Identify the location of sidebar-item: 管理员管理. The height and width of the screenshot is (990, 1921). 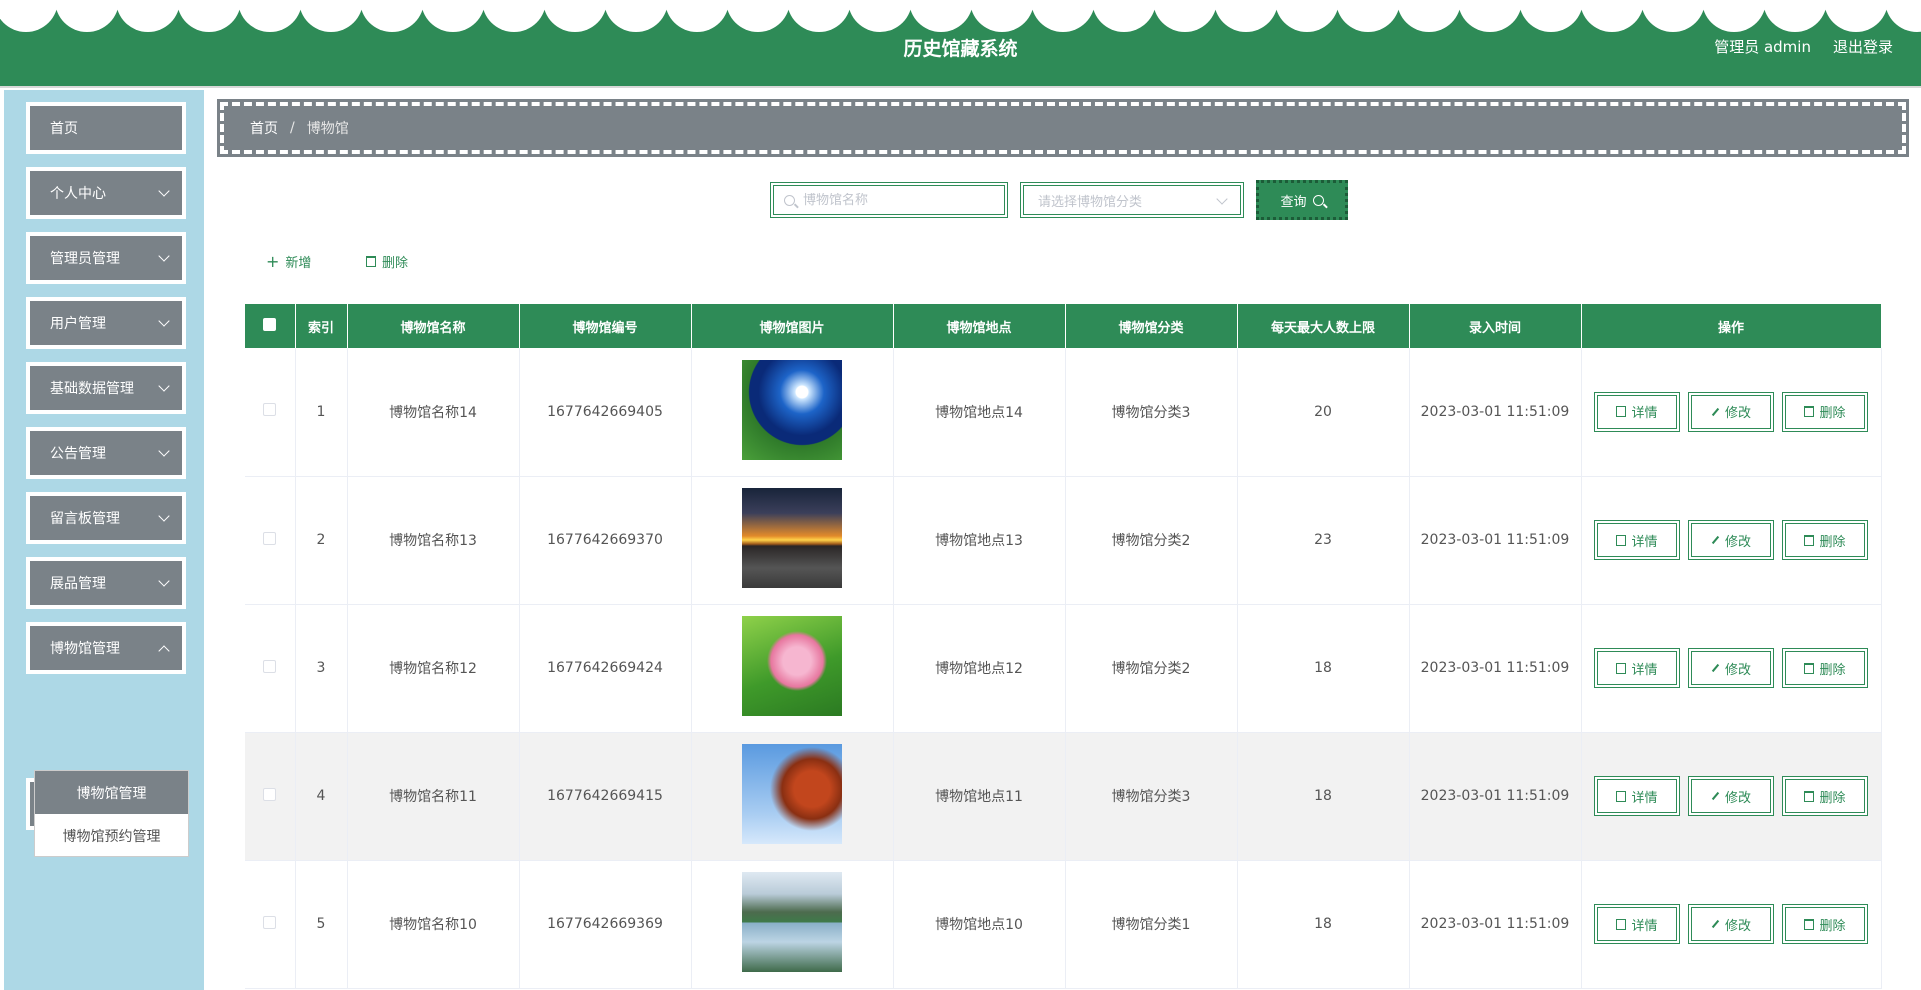
(106, 258).